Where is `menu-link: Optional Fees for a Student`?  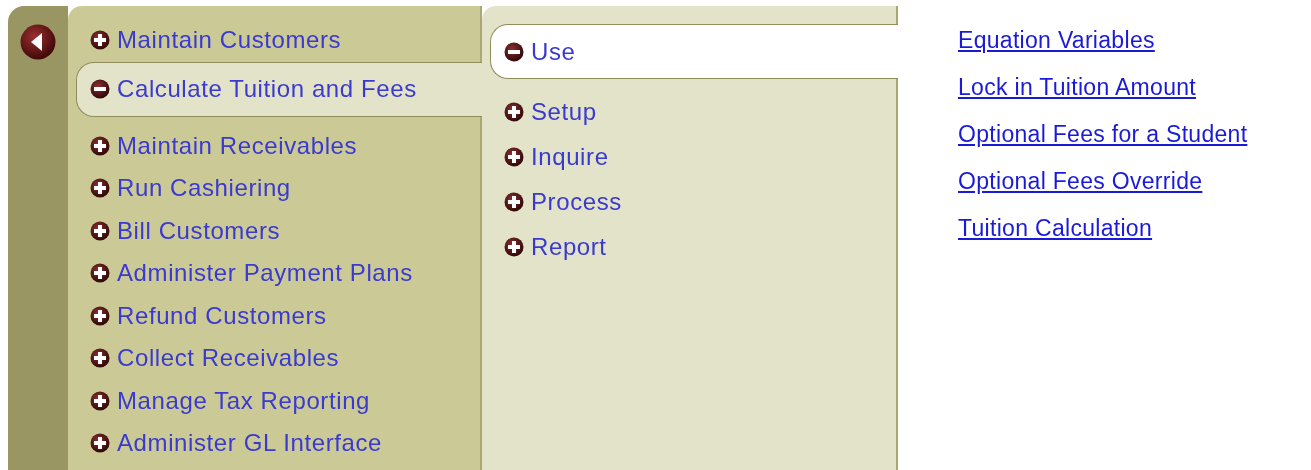 menu-link: Optional Fees for a Student is located at coordinates (1103, 139).